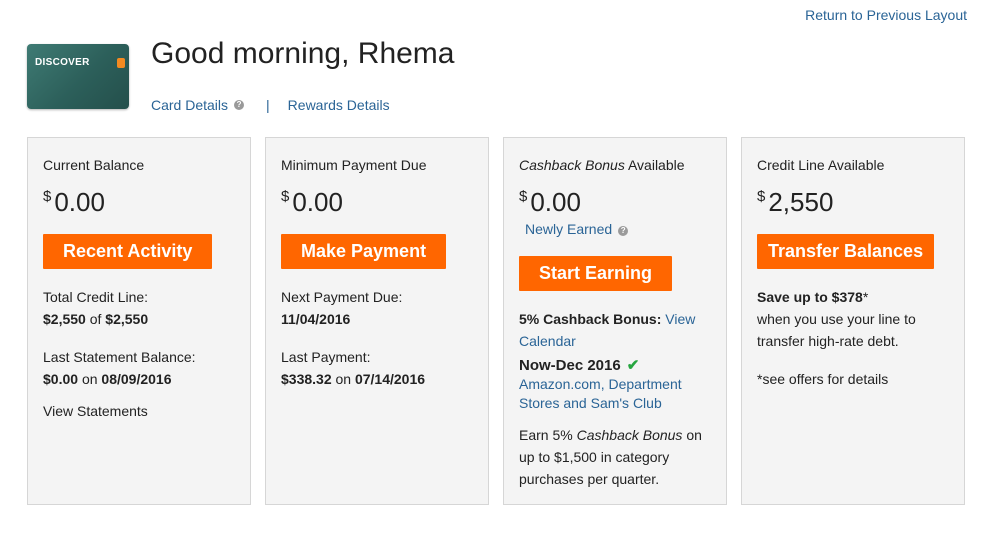  Describe the element at coordinates (607, 341) in the screenshot. I see `bonus-row-2: Calendar` at that location.